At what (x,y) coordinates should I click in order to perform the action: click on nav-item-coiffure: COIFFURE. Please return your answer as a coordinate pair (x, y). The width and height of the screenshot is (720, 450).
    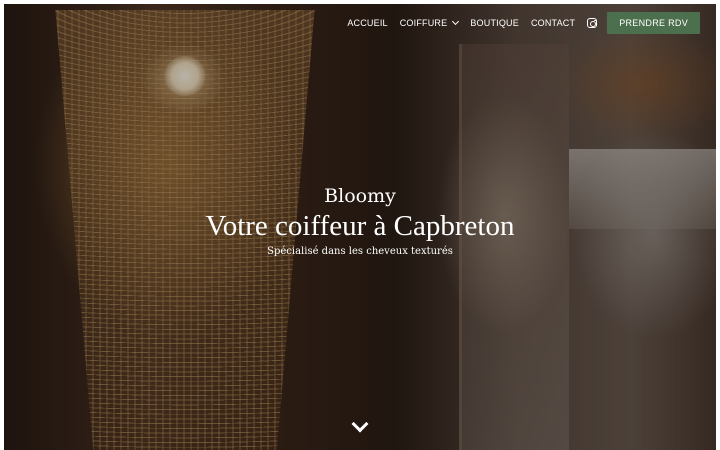
    Looking at the image, I should click on (429, 22).